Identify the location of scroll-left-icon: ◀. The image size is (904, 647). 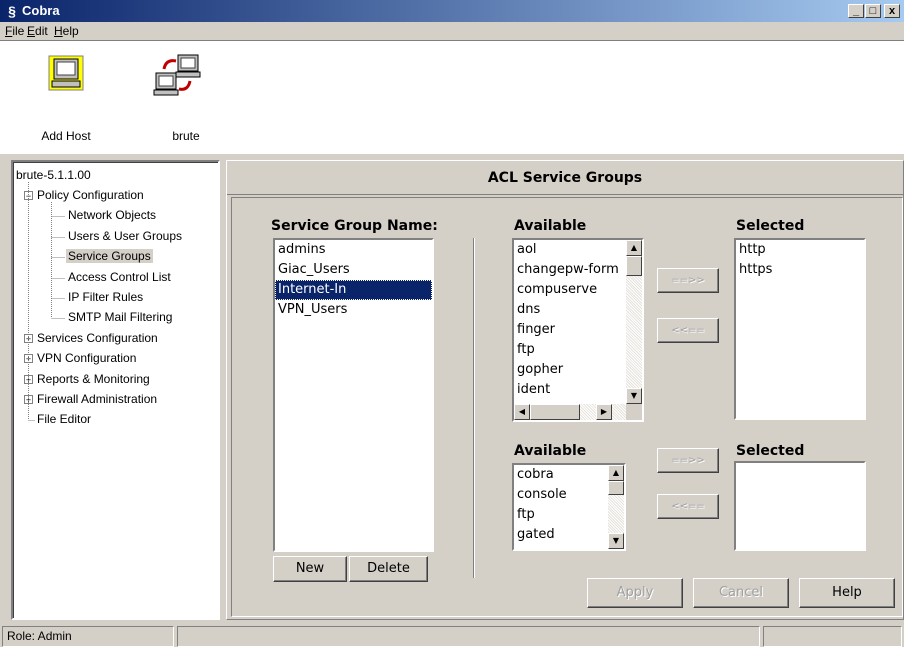
(522, 412).